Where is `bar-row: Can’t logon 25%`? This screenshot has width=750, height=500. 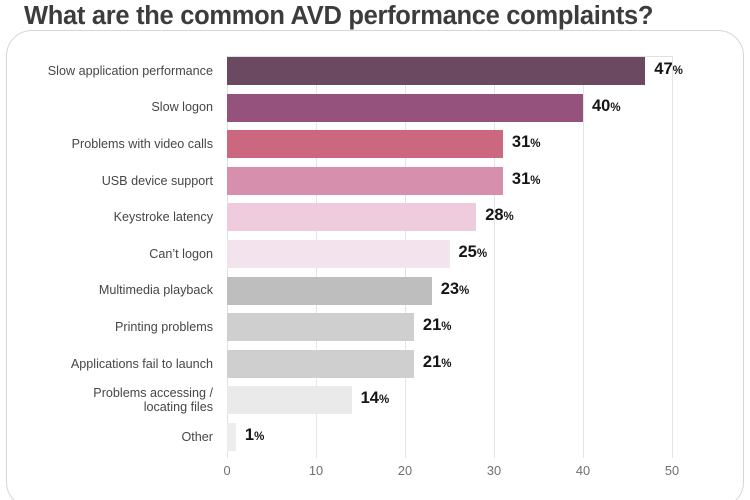
bar-row: Can’t logon 25% is located at coordinates (375, 254).